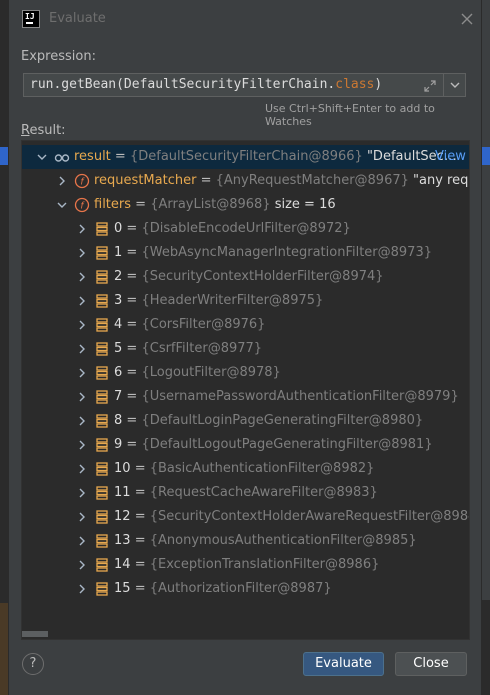 The height and width of the screenshot is (695, 490). I want to click on array-index: 10, so click(122, 468).